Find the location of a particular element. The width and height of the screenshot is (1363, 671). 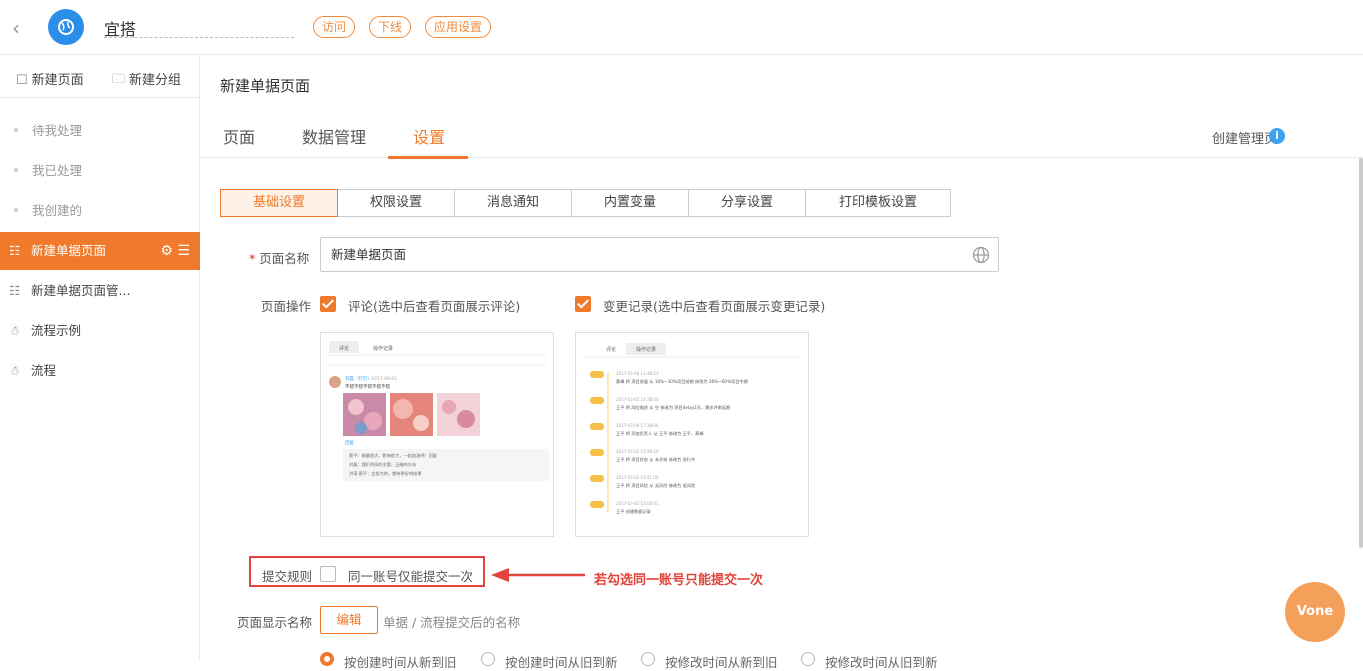

sidebar-item-flow-example: ☃ 流程示例 is located at coordinates (100, 331).